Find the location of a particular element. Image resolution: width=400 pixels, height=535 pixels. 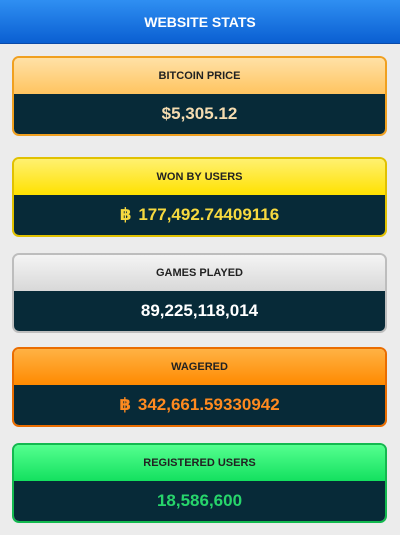

stat-card-value-row: 18,586,600 is located at coordinates (199, 501).